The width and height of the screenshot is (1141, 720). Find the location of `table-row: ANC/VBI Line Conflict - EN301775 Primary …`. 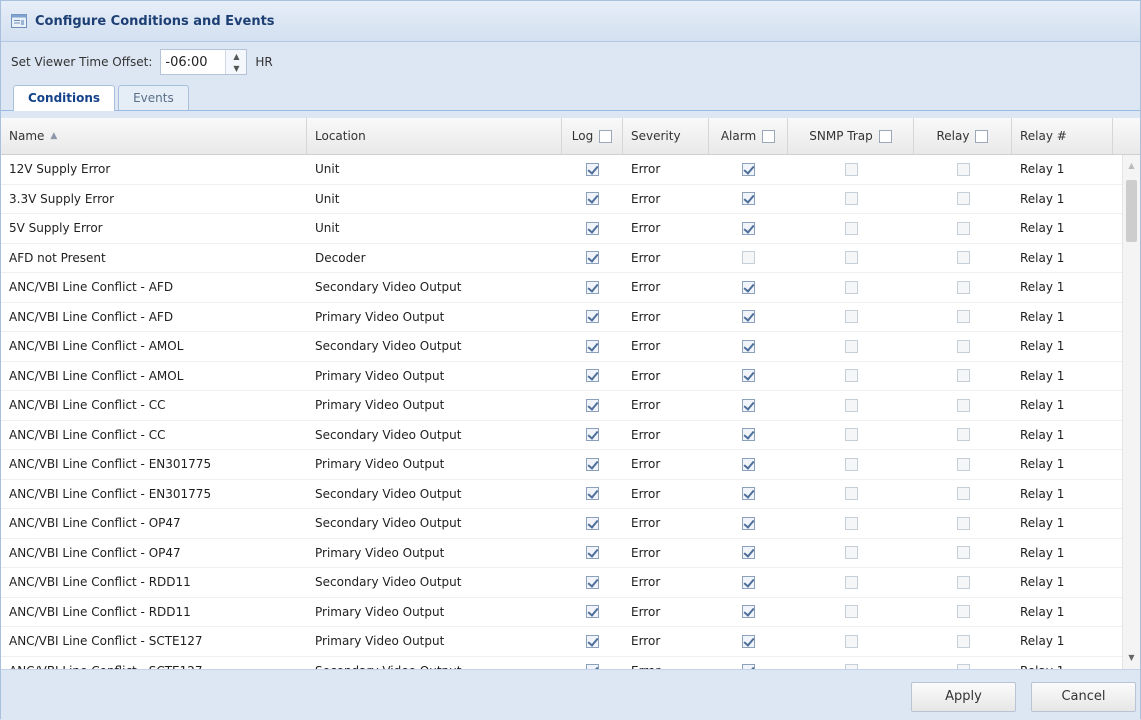

table-row: ANC/VBI Line Conflict - EN301775 Primary … is located at coordinates (570, 465).